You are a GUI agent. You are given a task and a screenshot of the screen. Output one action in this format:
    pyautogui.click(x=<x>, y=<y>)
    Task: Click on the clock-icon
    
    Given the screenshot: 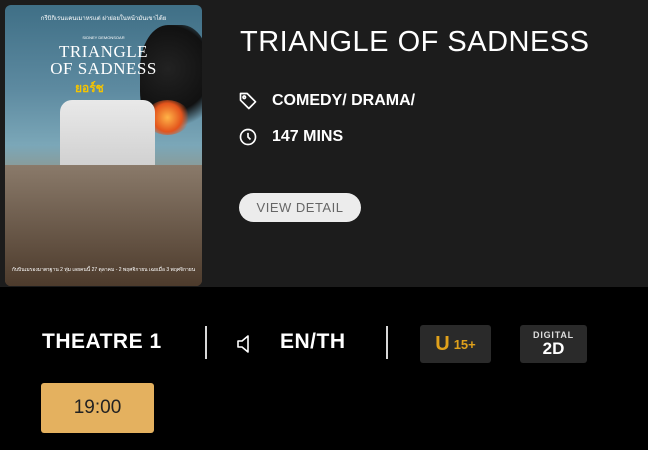 What is the action you would take?
    pyautogui.click(x=248, y=137)
    